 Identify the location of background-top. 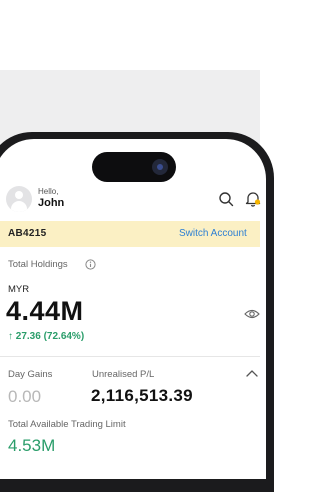
(130, 35).